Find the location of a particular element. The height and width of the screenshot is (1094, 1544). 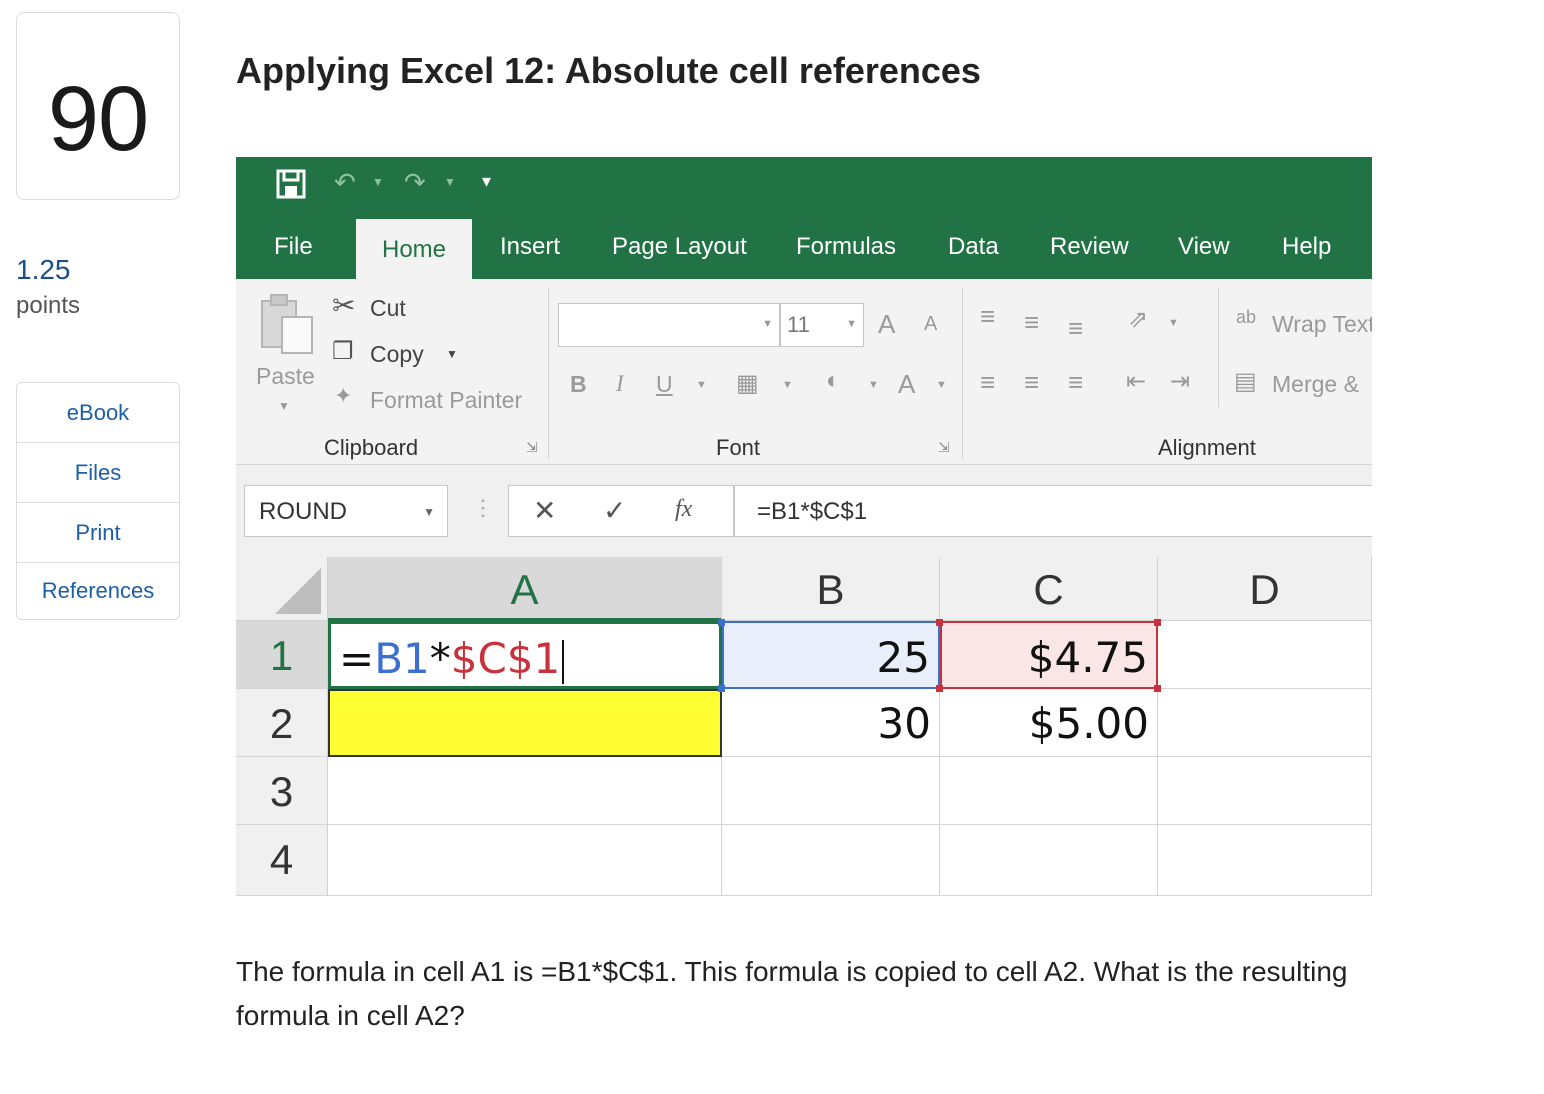

format-painter-button: Format Painter is located at coordinates (446, 400).